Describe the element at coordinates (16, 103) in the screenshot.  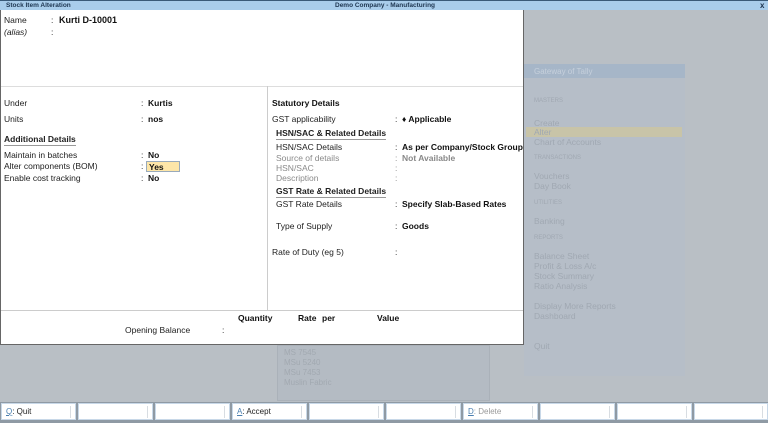
I see `under-label: Under` at that location.